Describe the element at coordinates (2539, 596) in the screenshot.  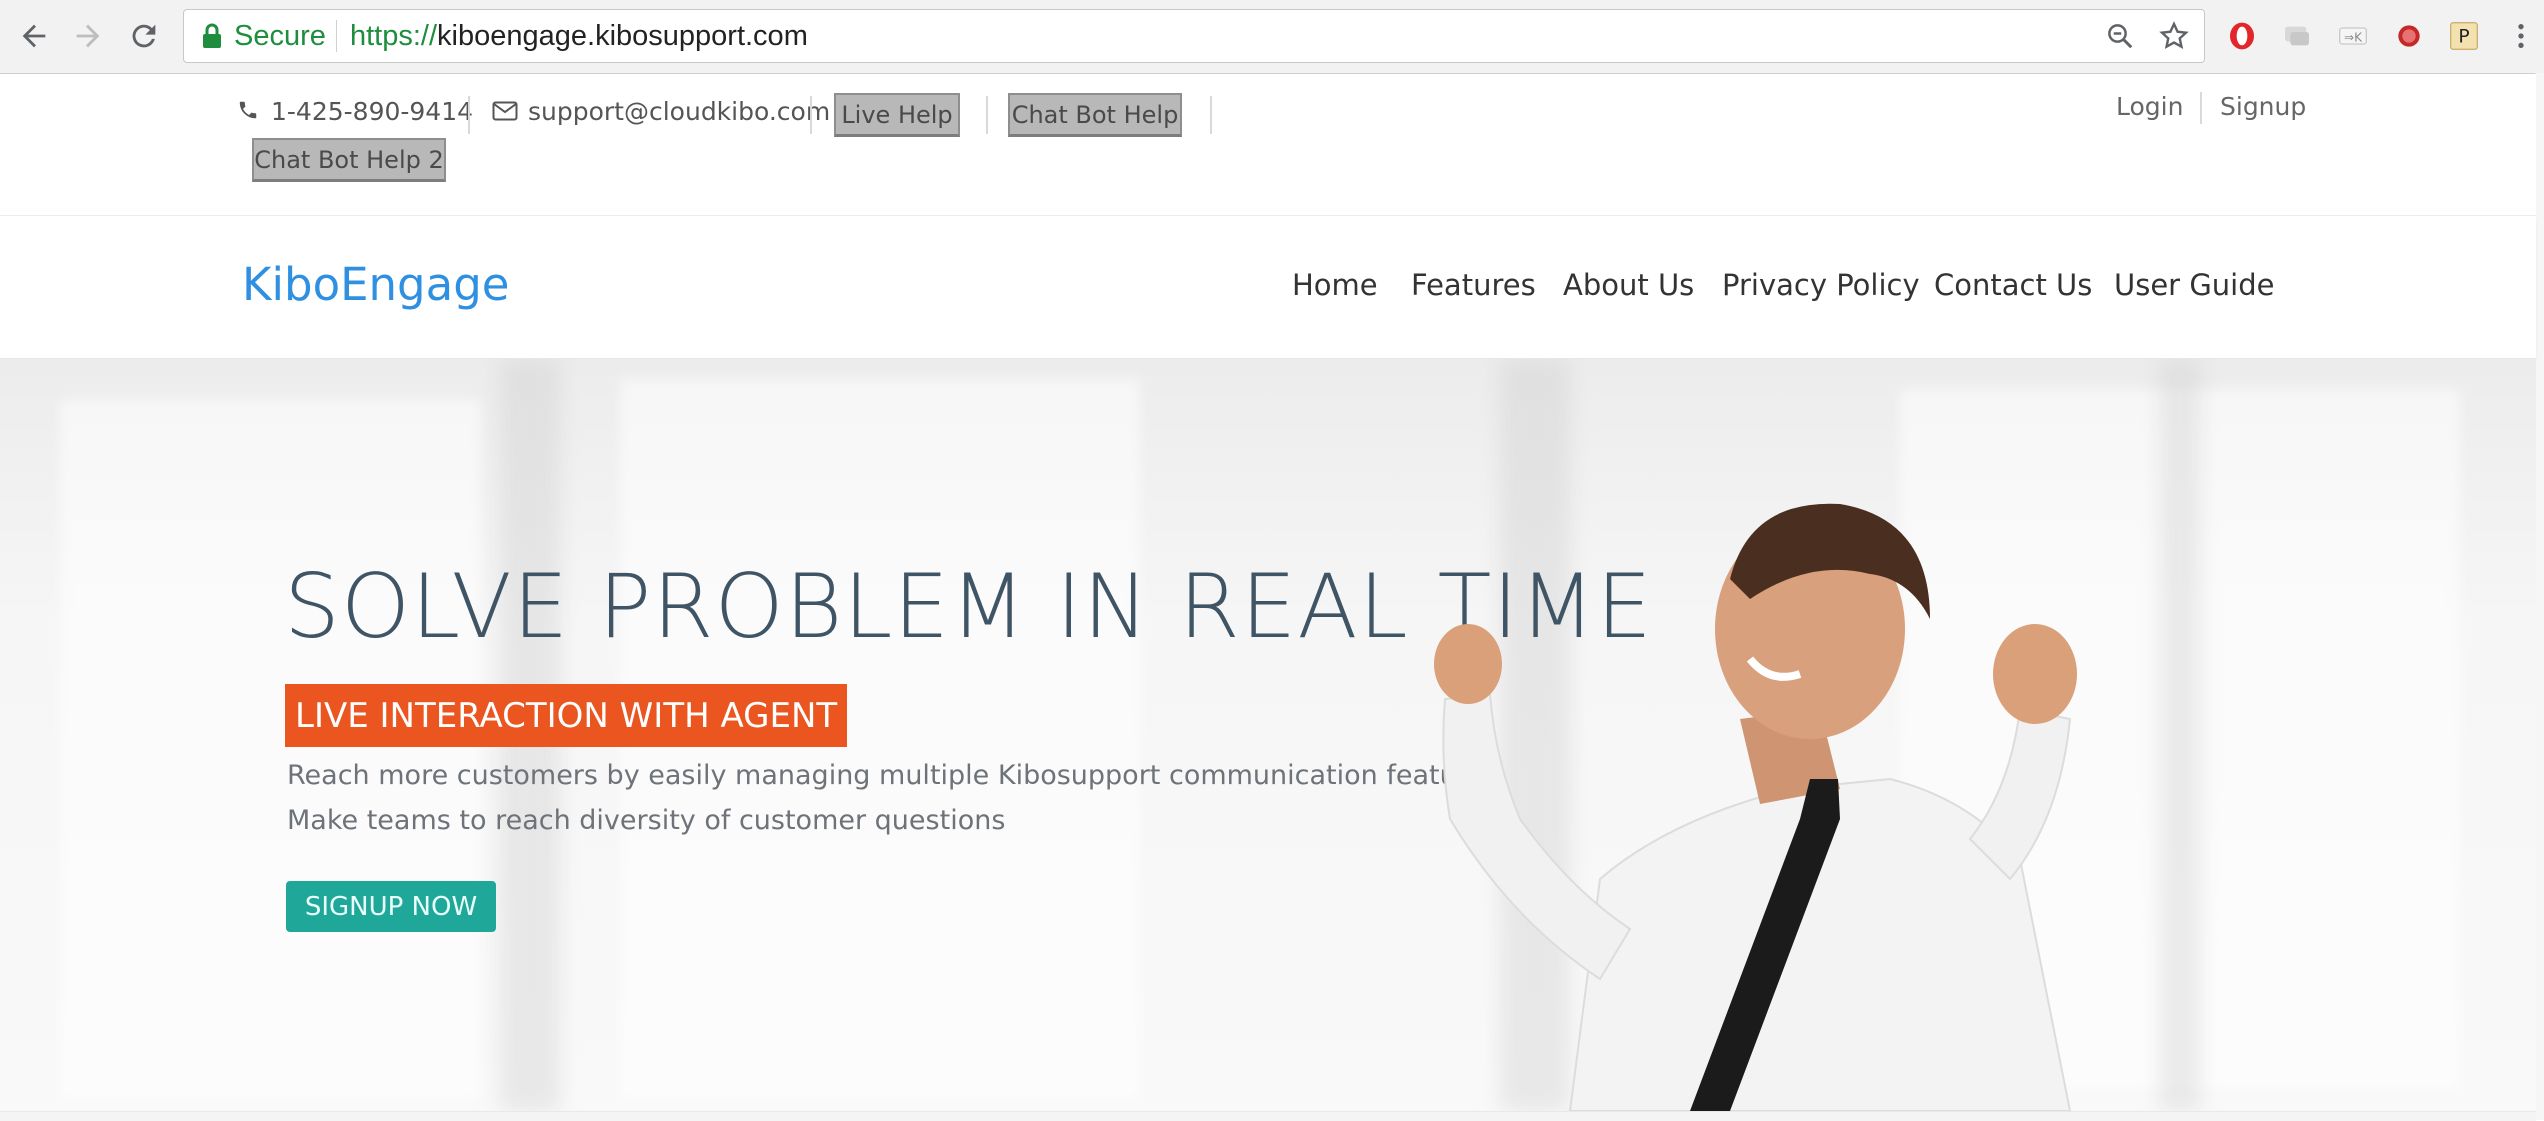
I see `page-scrollbar` at that location.